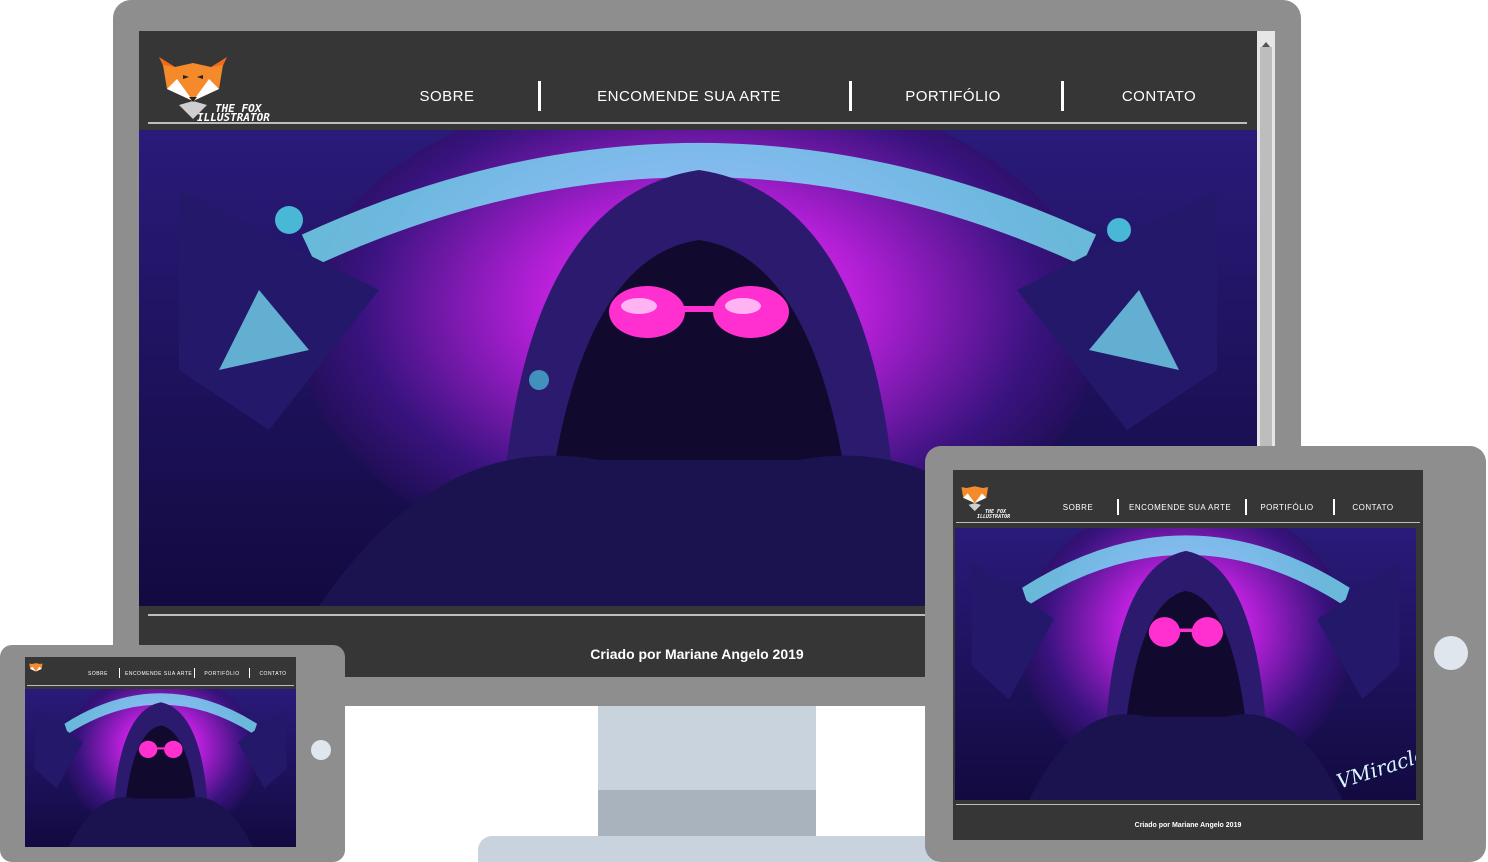  Describe the element at coordinates (994, 517) in the screenshot. I see `brand-line2: ILLUSTRATOR` at that location.